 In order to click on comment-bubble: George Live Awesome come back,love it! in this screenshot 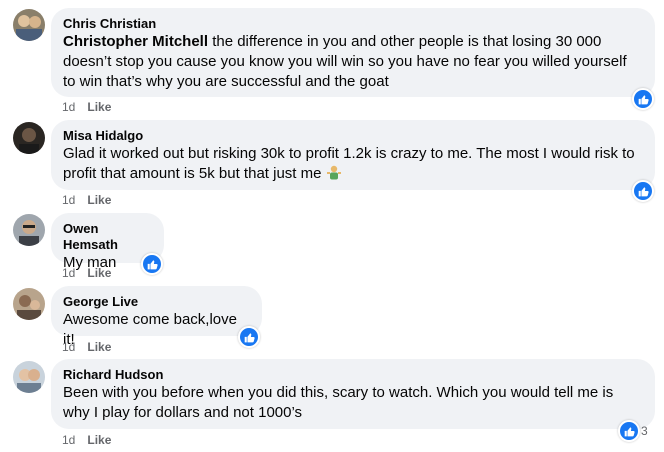, I will do `click(156, 317)`.